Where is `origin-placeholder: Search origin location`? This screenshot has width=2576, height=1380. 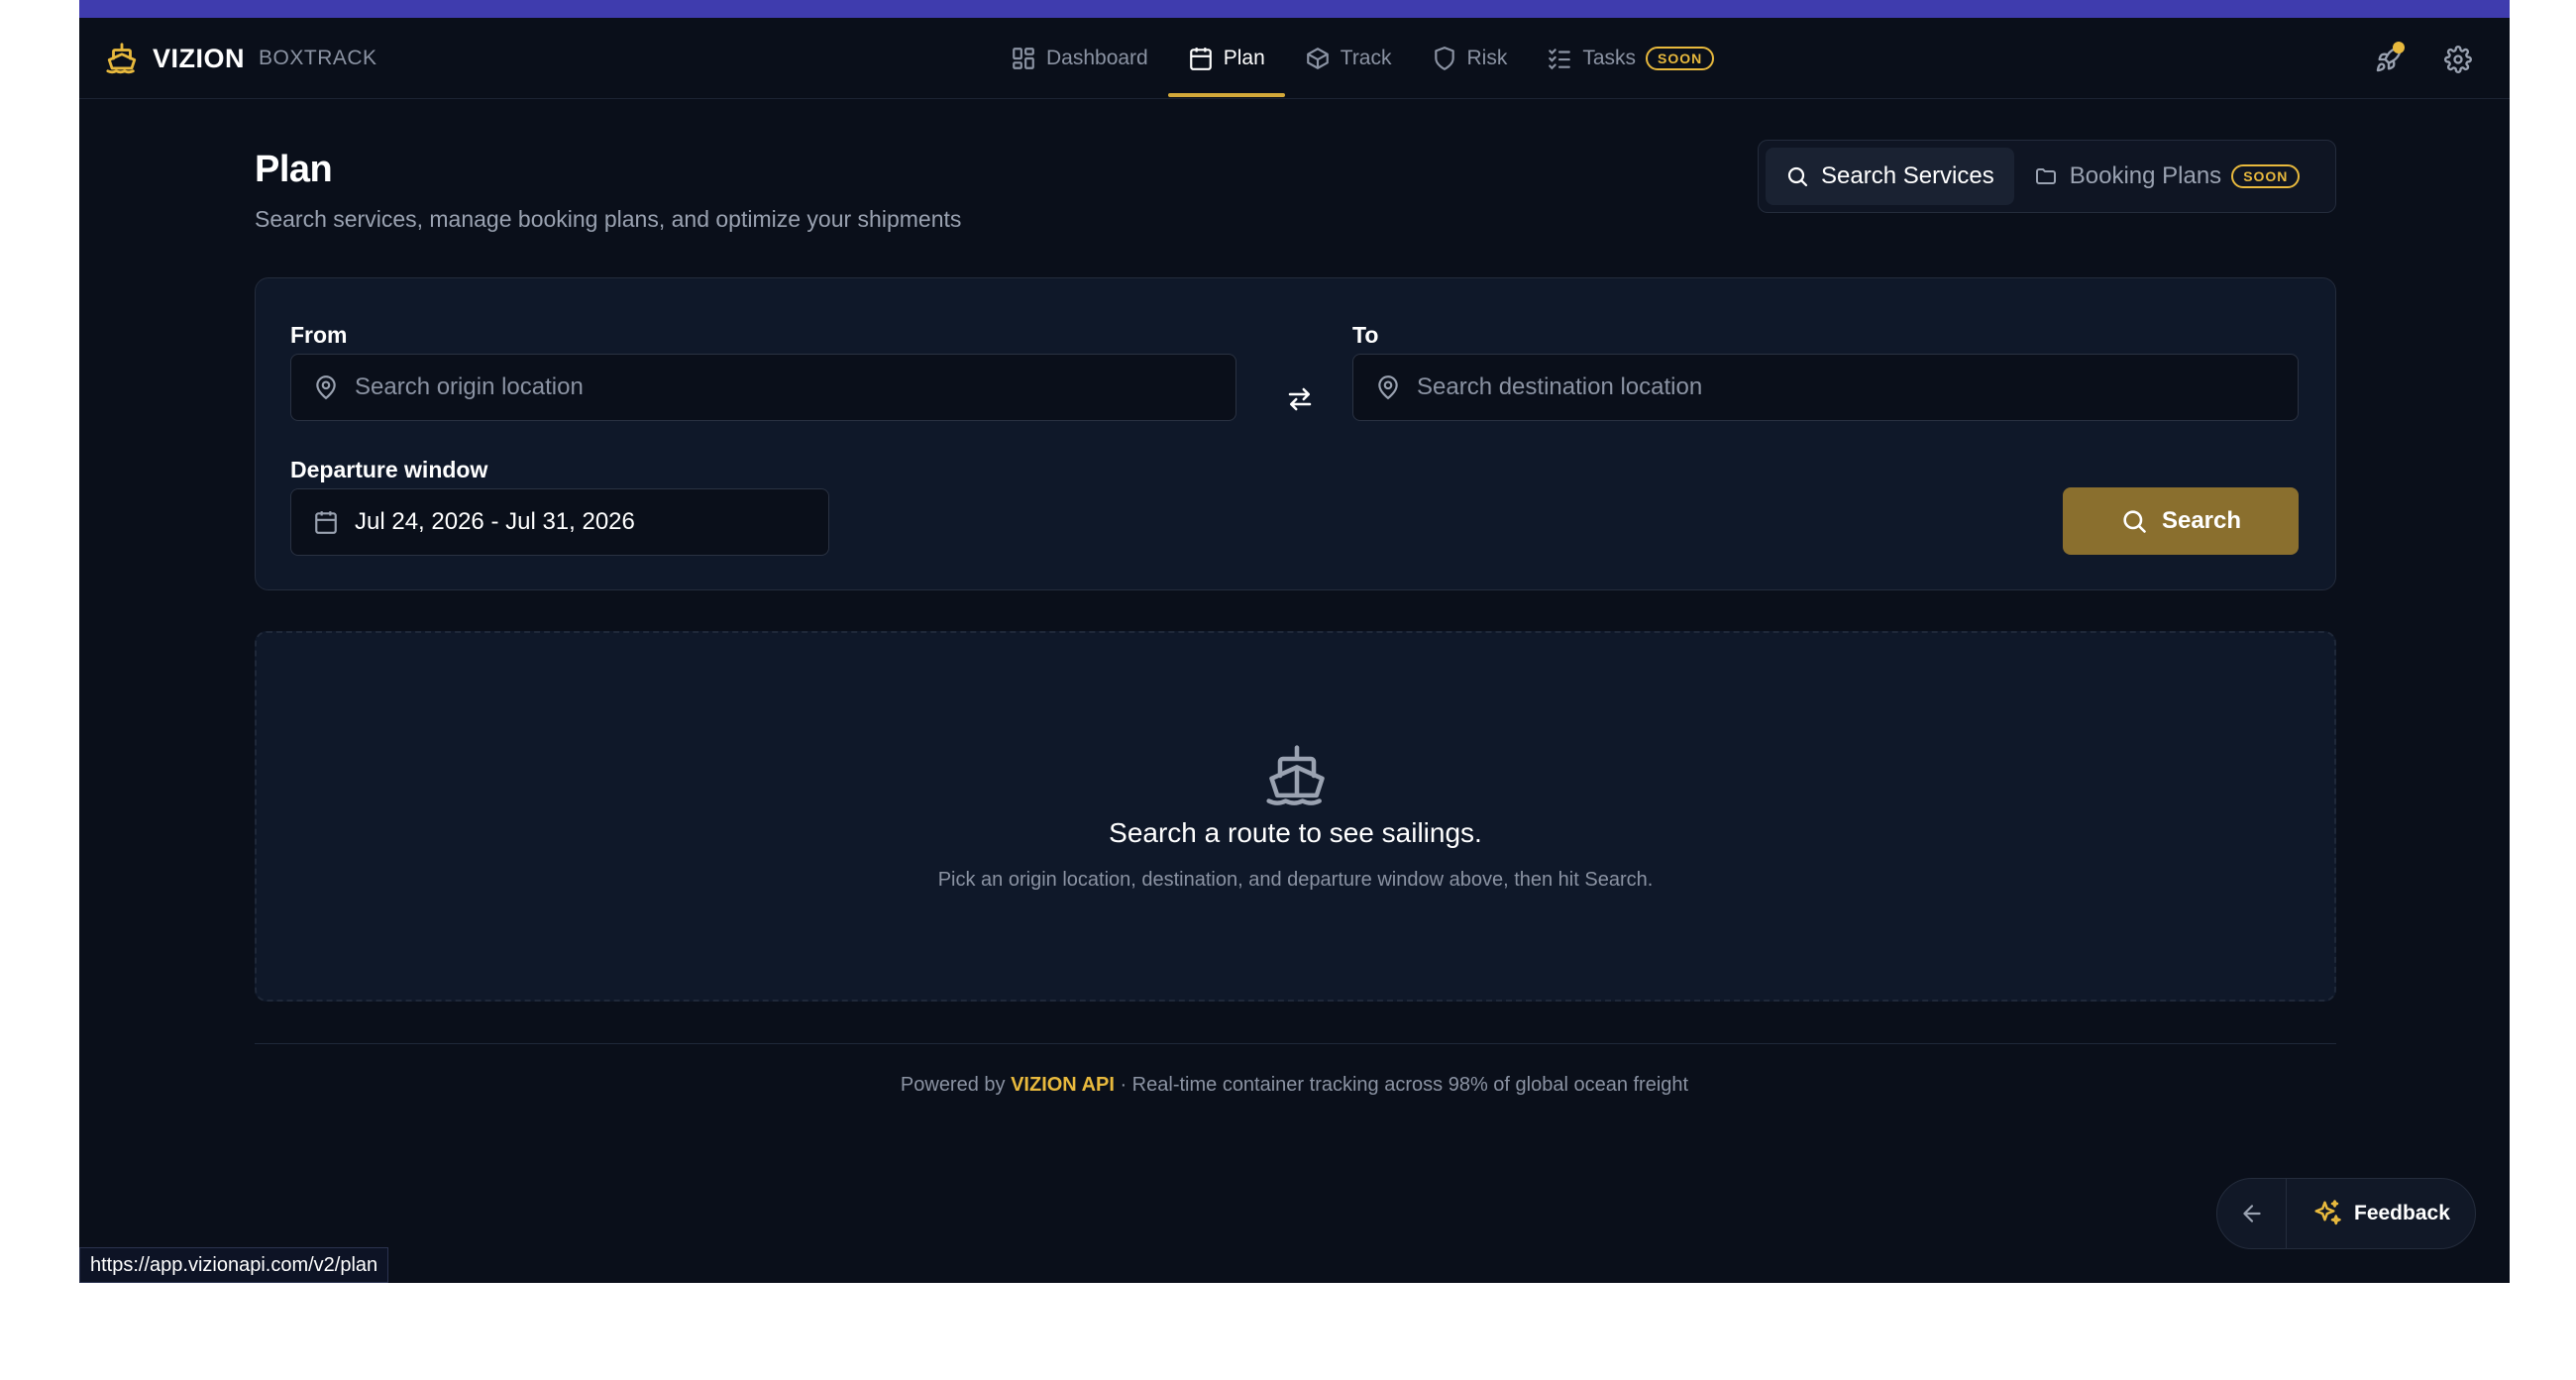 origin-placeholder: Search origin location is located at coordinates (469, 386).